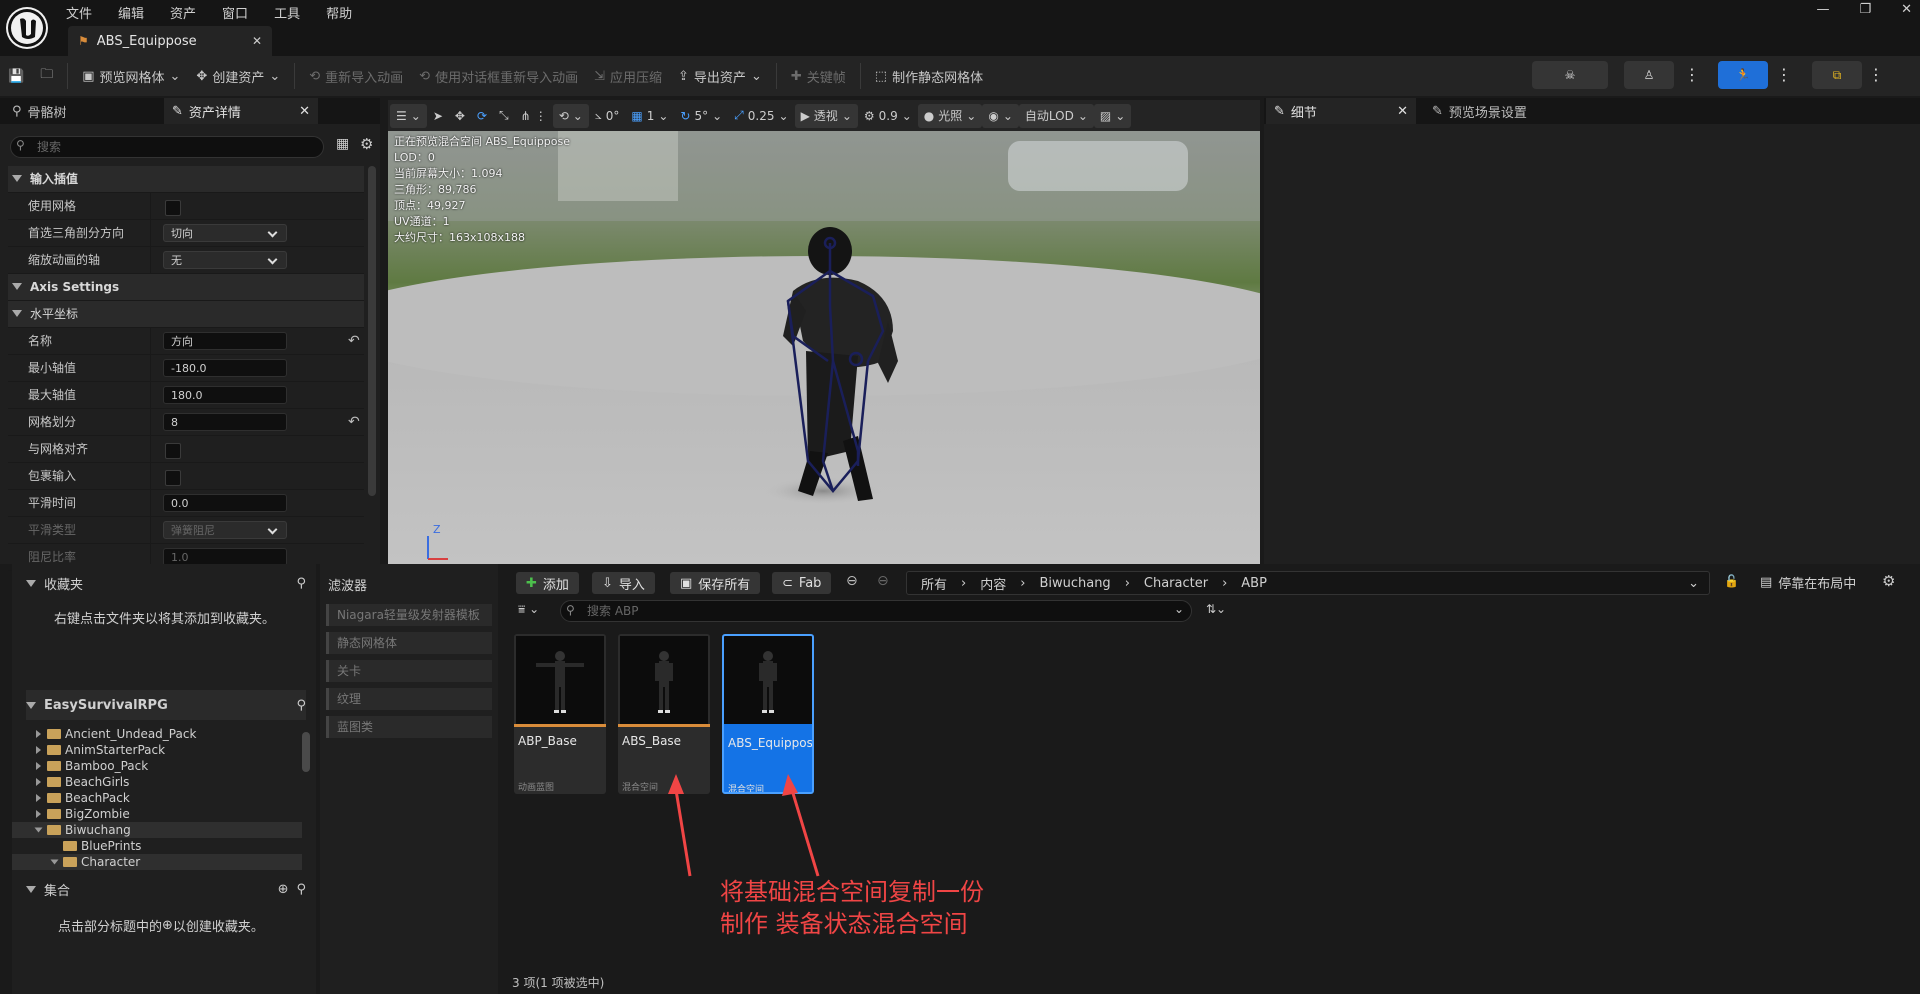 The height and width of the screenshot is (994, 1920). Describe the element at coordinates (1479, 111) in the screenshot. I see `tab-preview-scene: ✎ 预览场景设置` at that location.